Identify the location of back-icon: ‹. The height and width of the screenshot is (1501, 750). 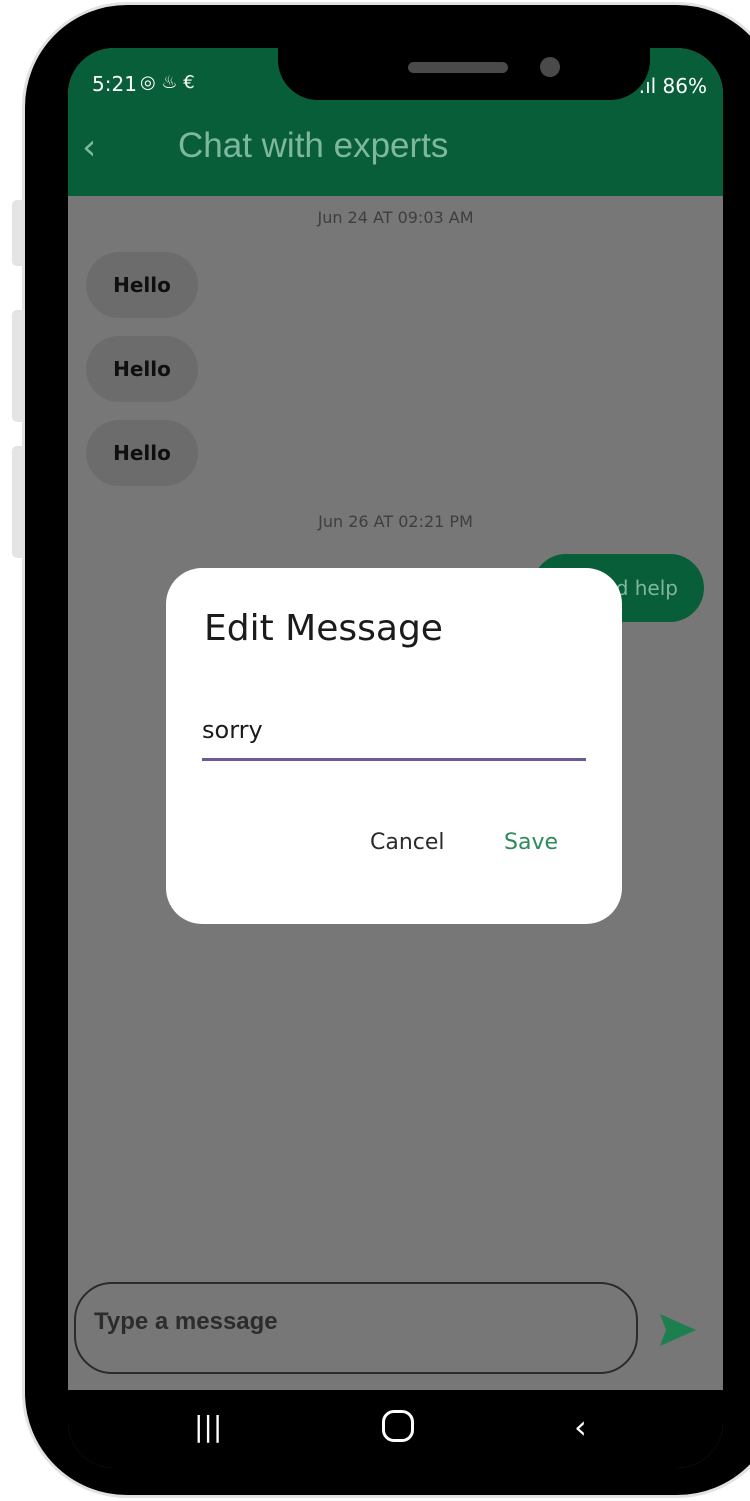
(580, 1427).